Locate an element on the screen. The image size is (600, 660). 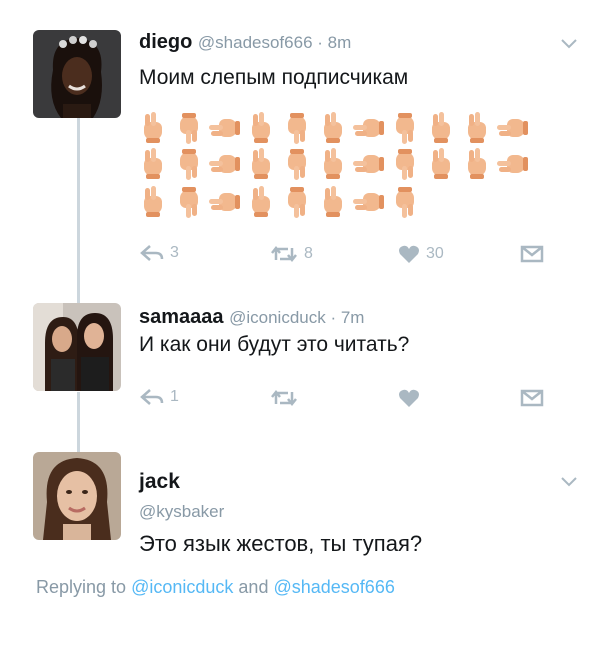
reply-count: 3 is located at coordinates (174, 252).